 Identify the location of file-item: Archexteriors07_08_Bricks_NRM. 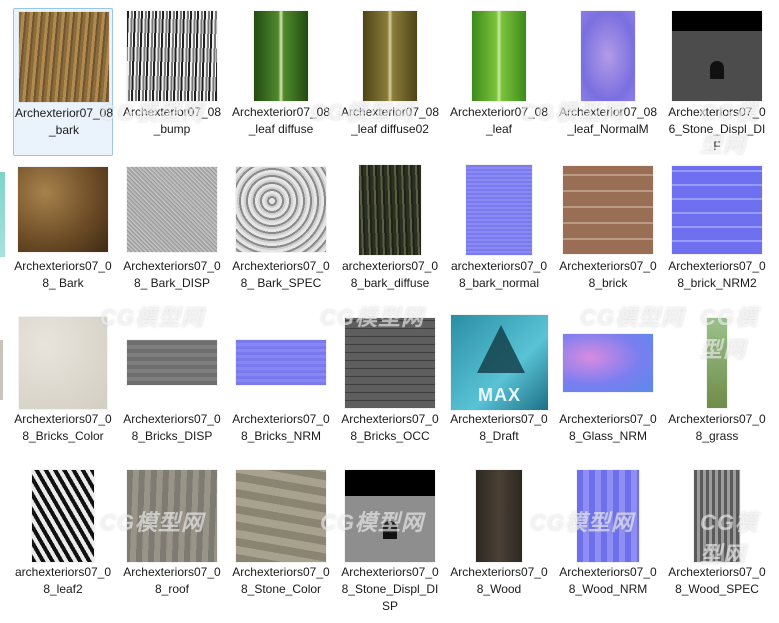
(281, 389).